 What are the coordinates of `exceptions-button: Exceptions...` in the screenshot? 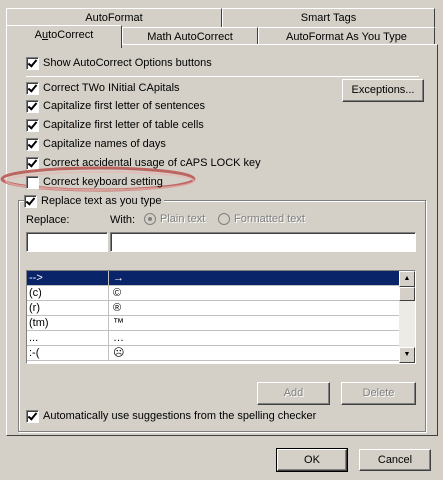 It's located at (383, 90).